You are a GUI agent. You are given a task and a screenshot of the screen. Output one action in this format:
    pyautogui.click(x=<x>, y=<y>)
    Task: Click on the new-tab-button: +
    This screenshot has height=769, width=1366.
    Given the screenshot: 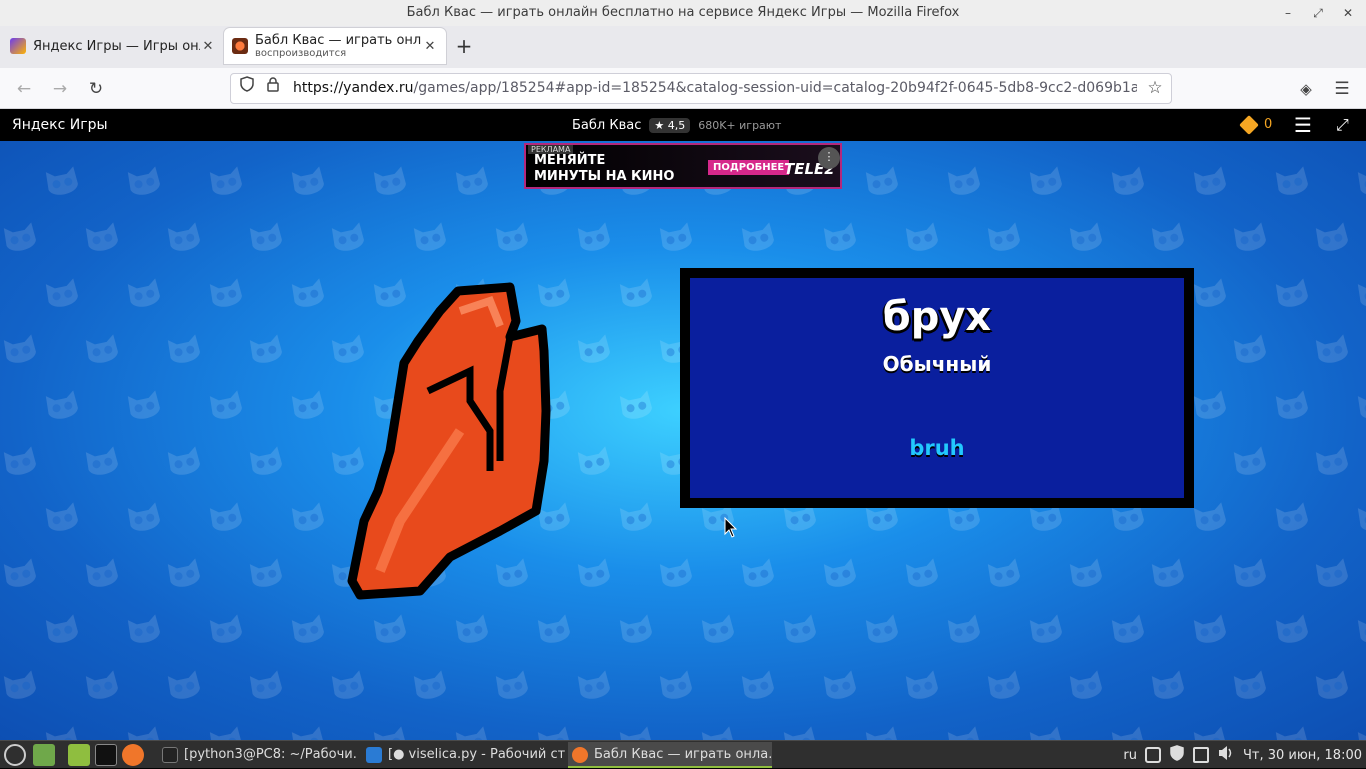 What is the action you would take?
    pyautogui.click(x=464, y=46)
    